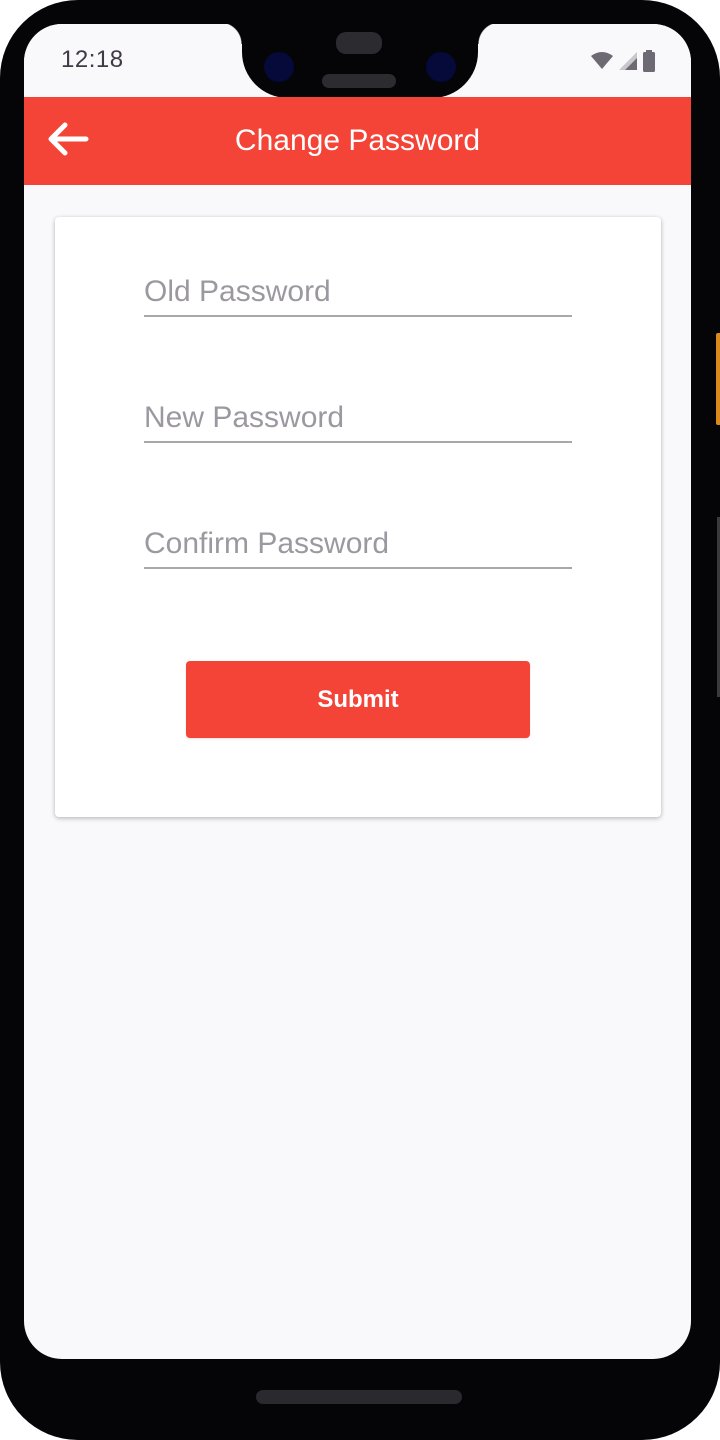 This screenshot has height=1440, width=720. I want to click on old-password-input, so click(358, 292).